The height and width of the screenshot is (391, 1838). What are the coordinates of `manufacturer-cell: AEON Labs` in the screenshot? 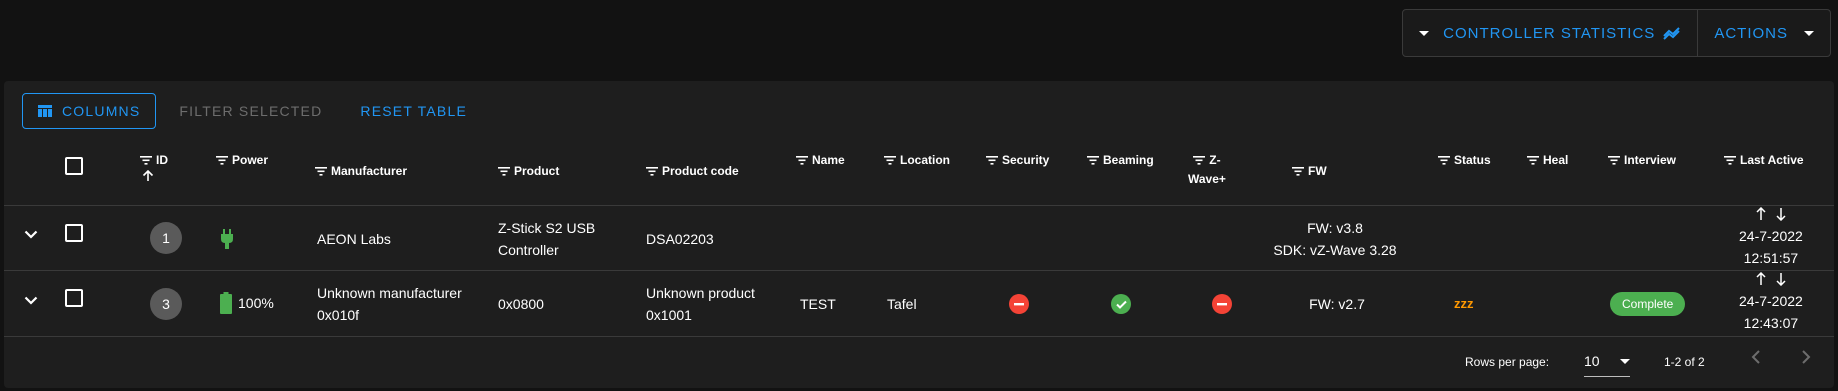 It's located at (354, 239).